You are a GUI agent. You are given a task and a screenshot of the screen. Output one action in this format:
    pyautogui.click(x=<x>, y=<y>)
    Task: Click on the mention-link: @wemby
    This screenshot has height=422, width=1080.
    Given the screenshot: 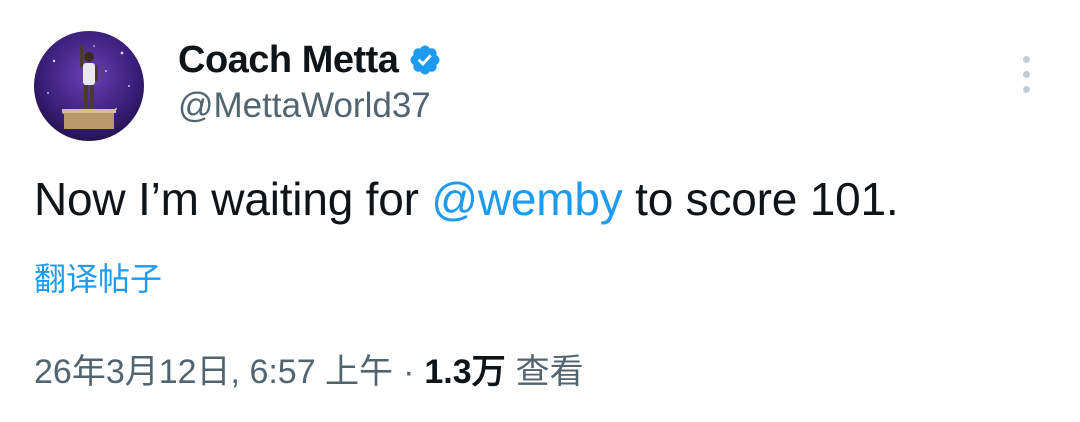 What is the action you would take?
    pyautogui.click(x=526, y=199)
    